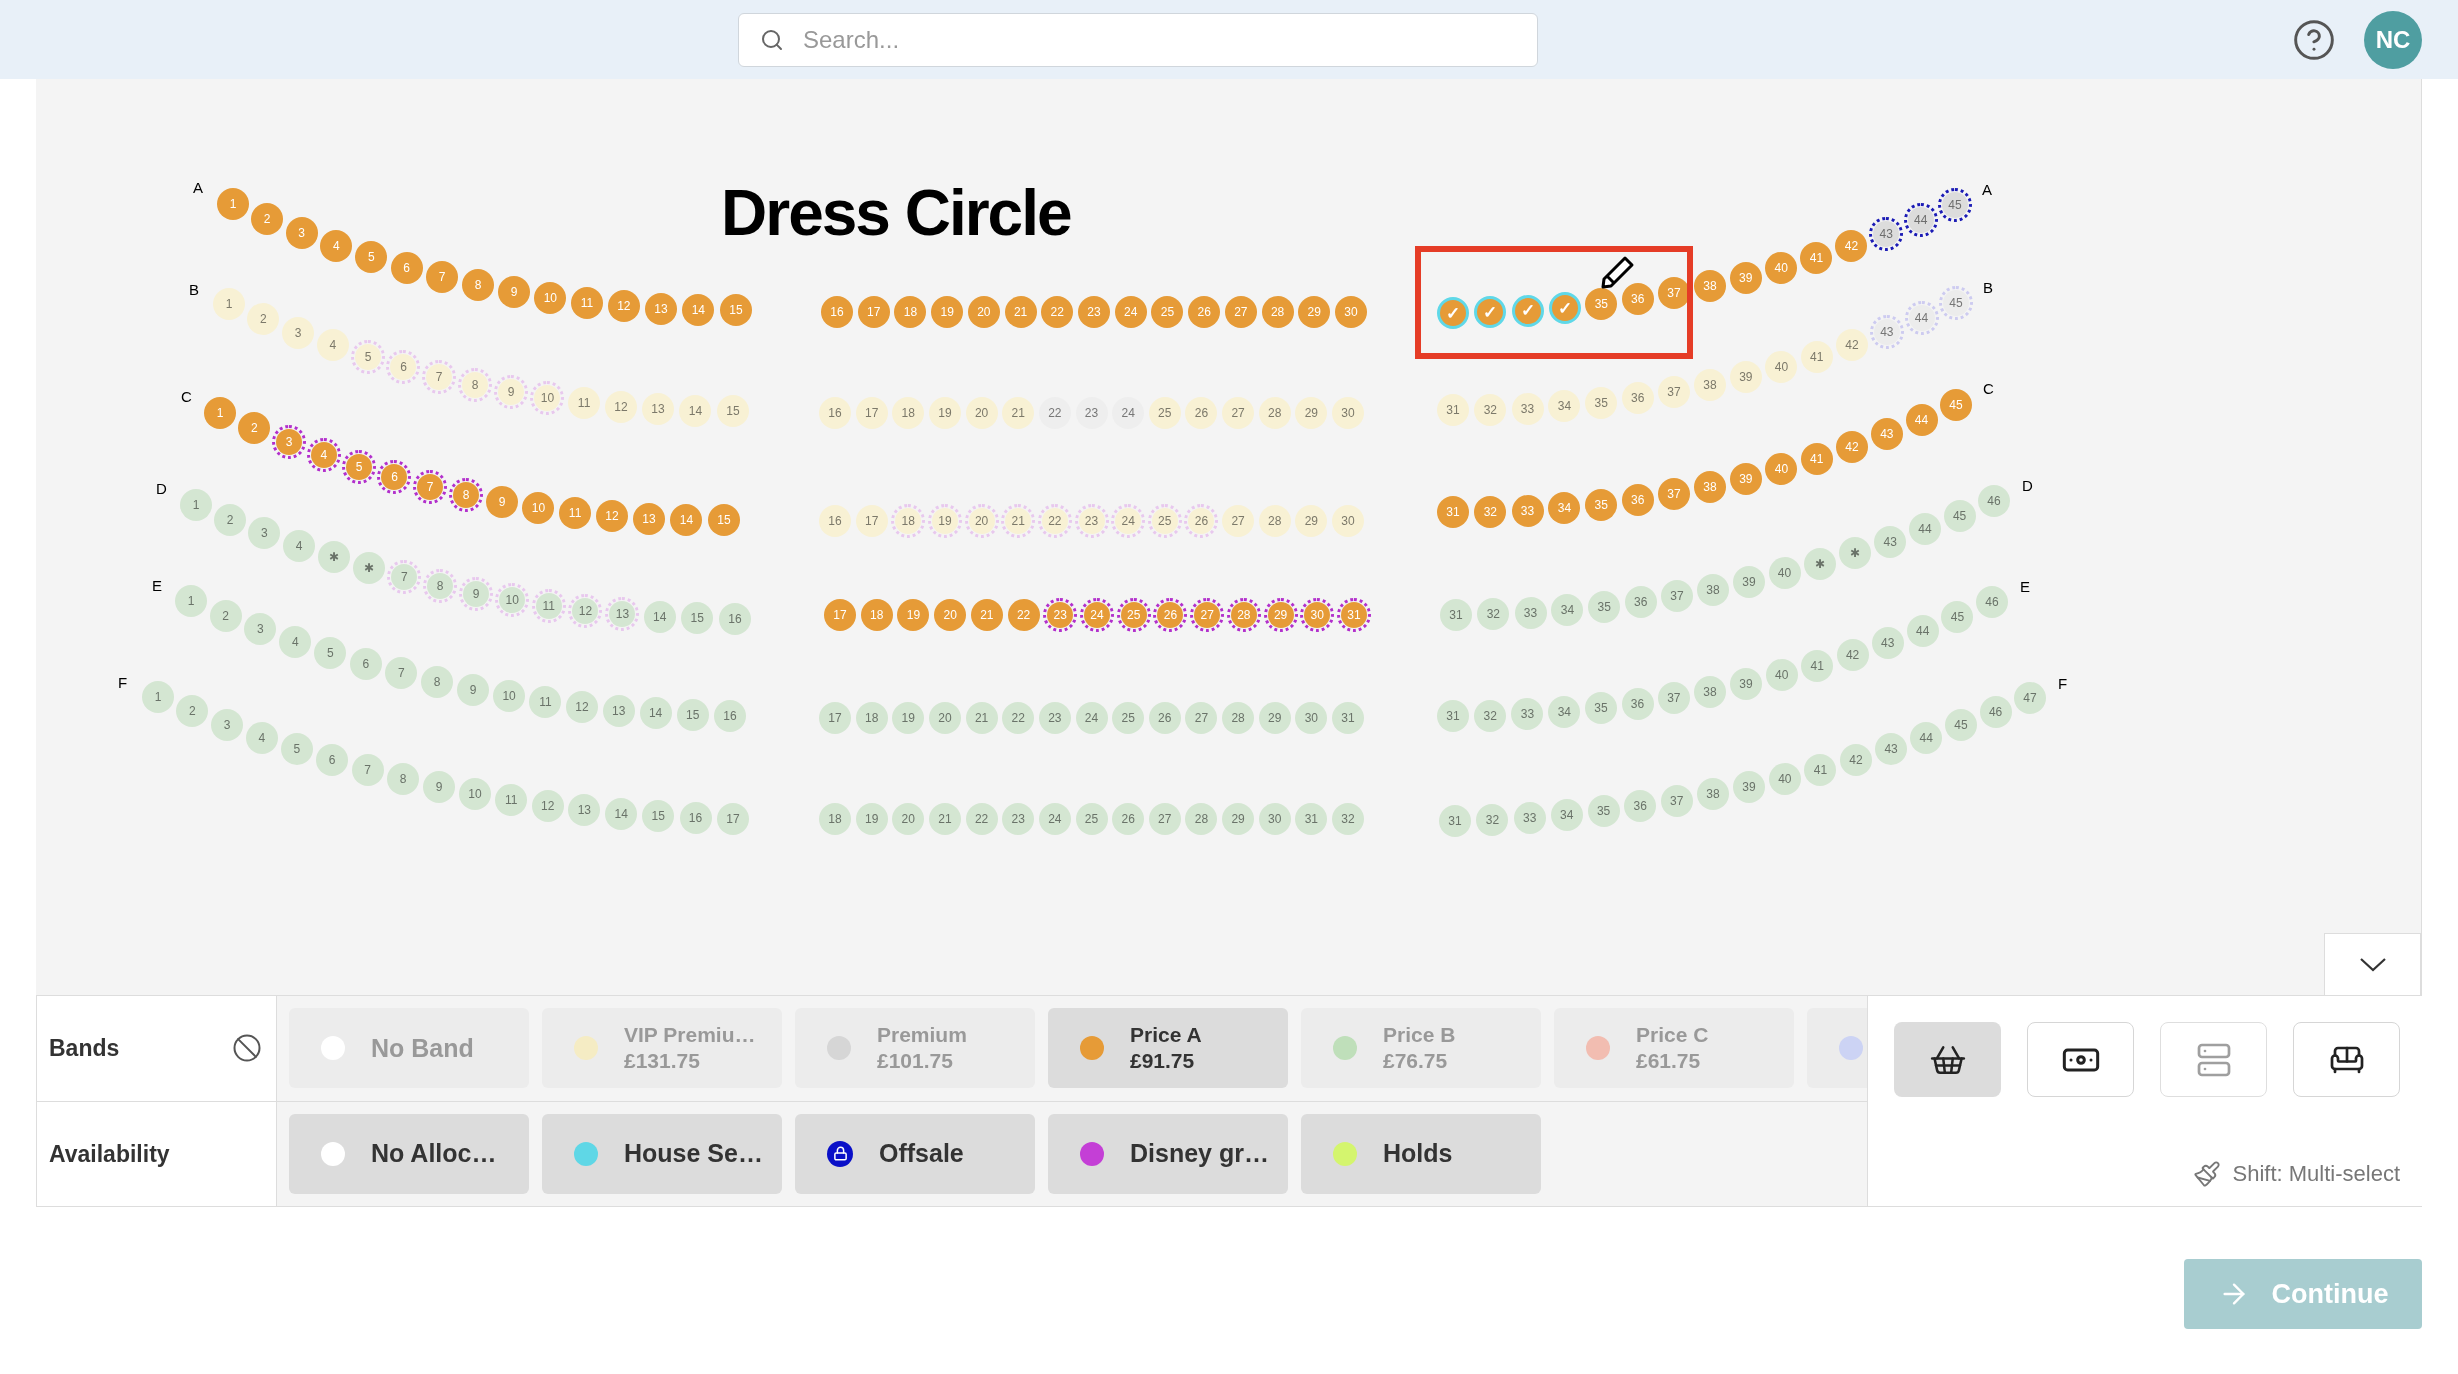  I want to click on seat: 22, so click(1054, 521).